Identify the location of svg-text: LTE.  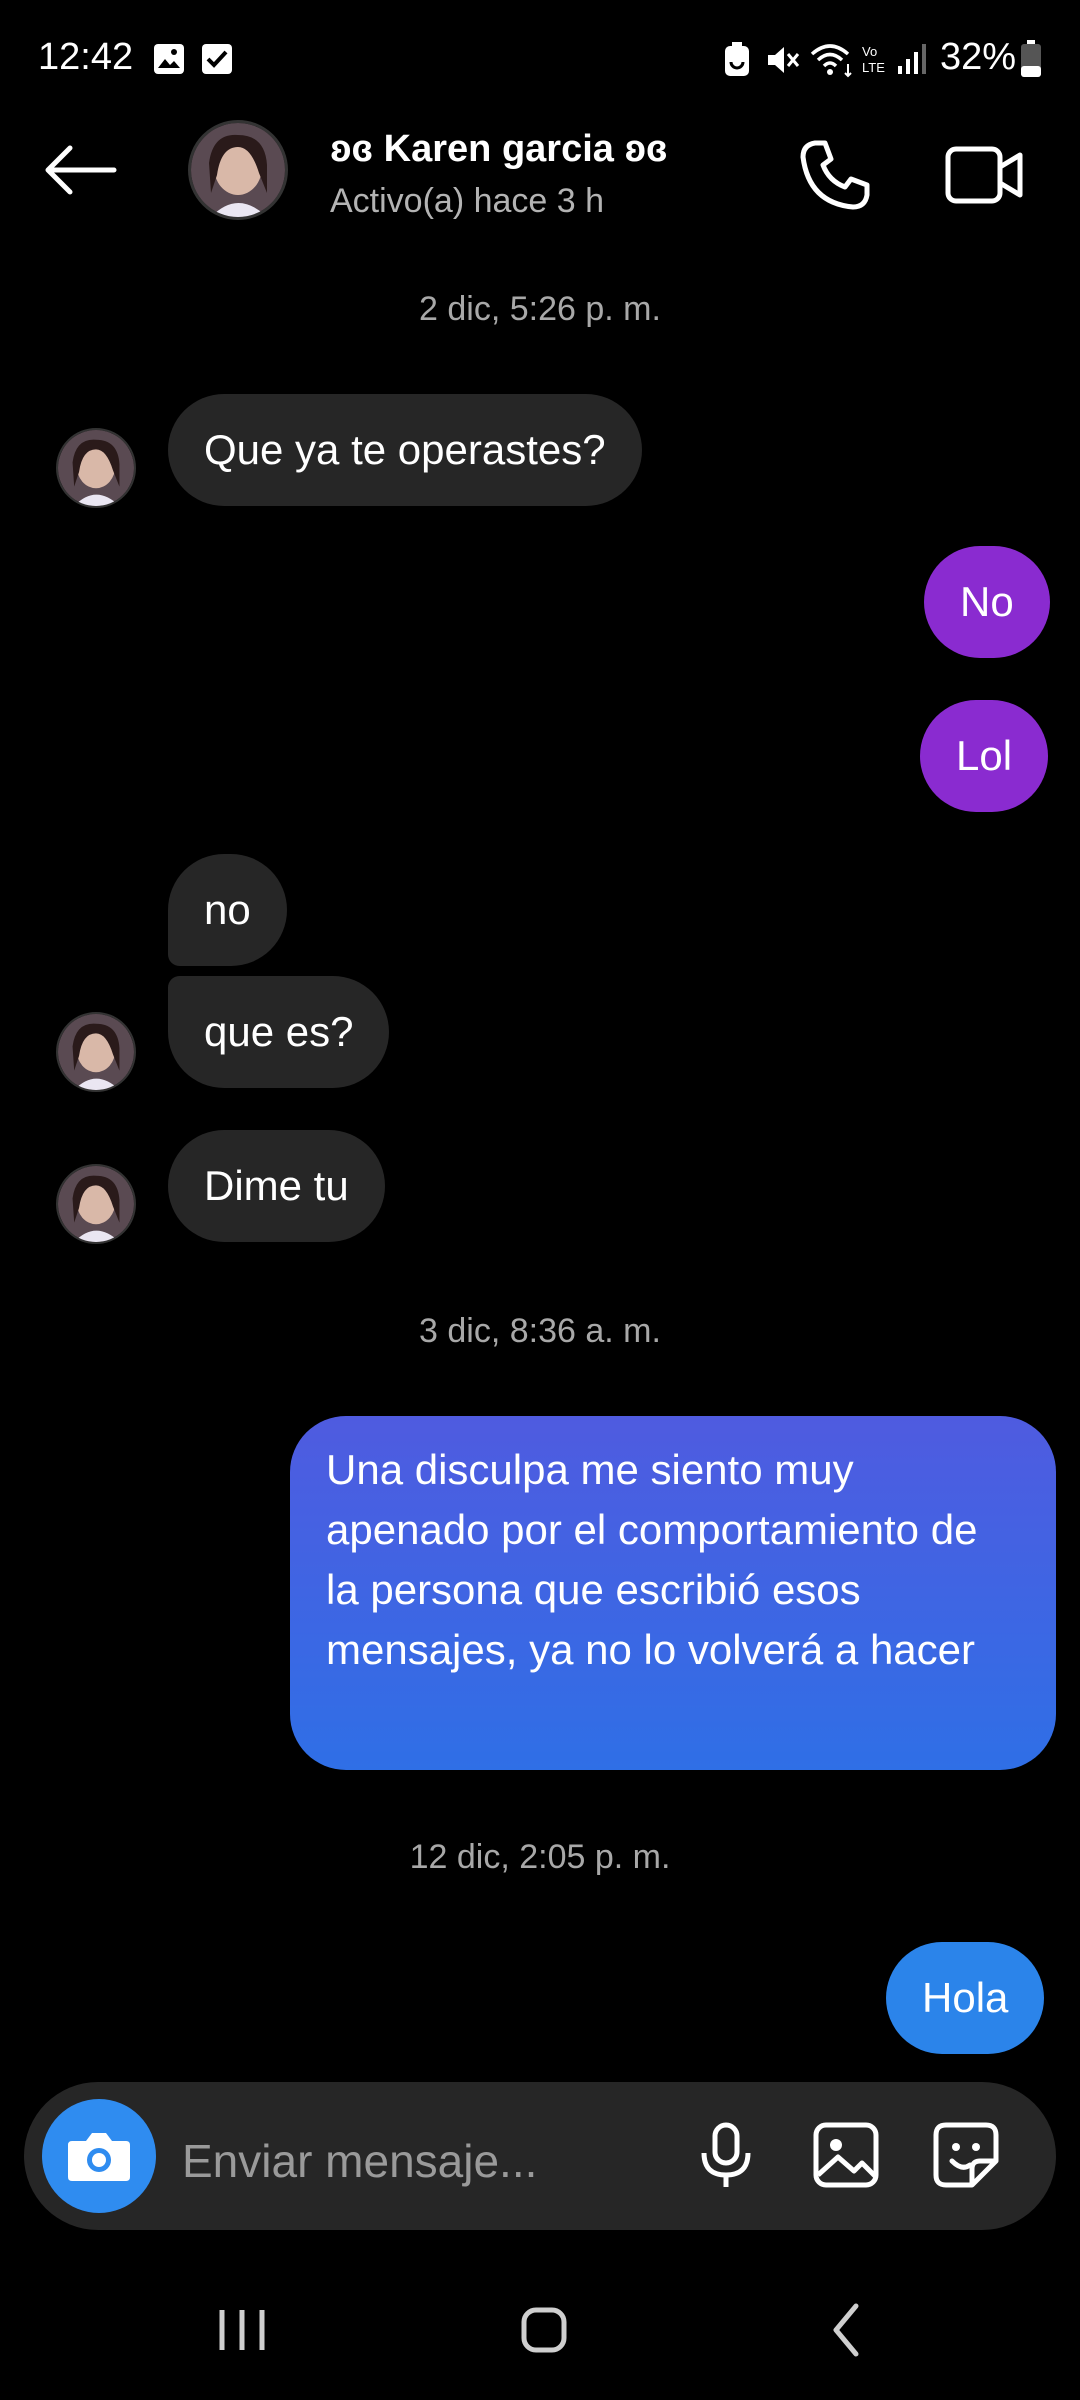
(873, 67).